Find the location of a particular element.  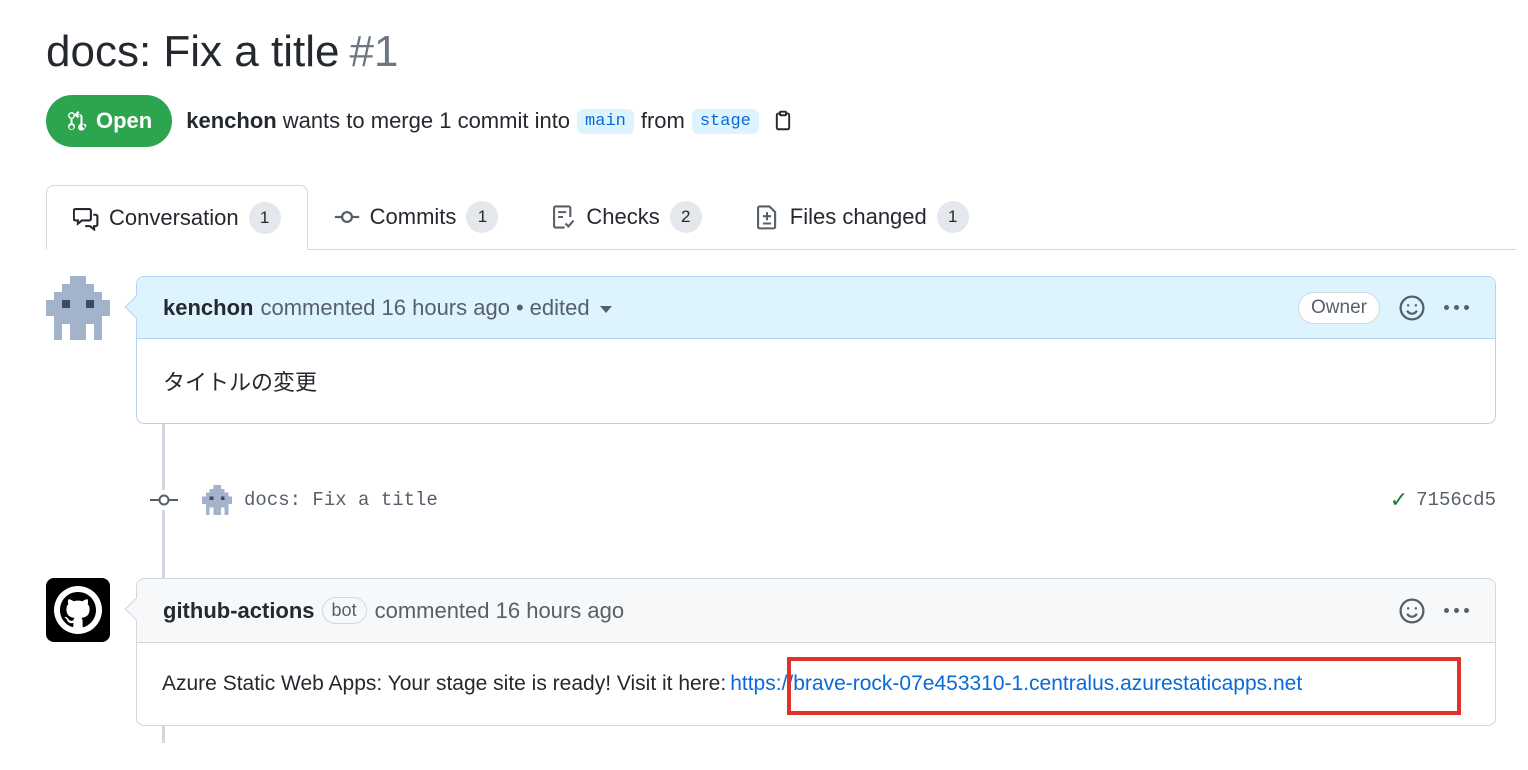

git-pull-request-icon is located at coordinates (77, 120).